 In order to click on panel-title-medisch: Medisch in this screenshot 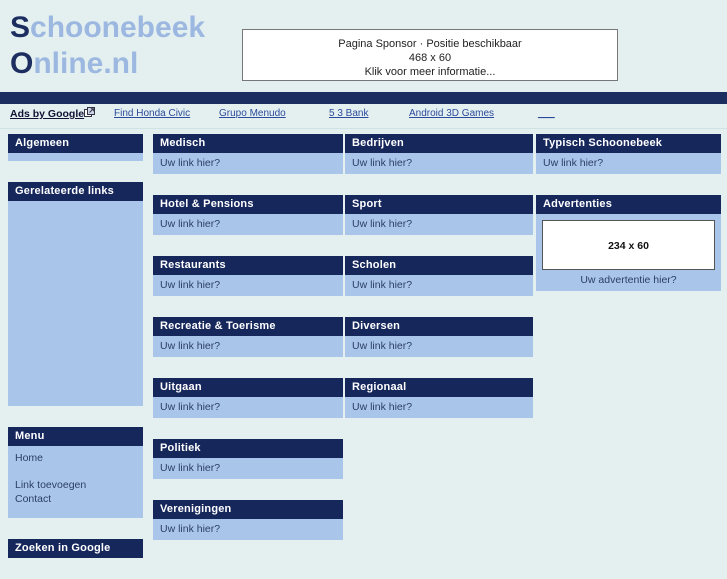, I will do `click(248, 143)`.